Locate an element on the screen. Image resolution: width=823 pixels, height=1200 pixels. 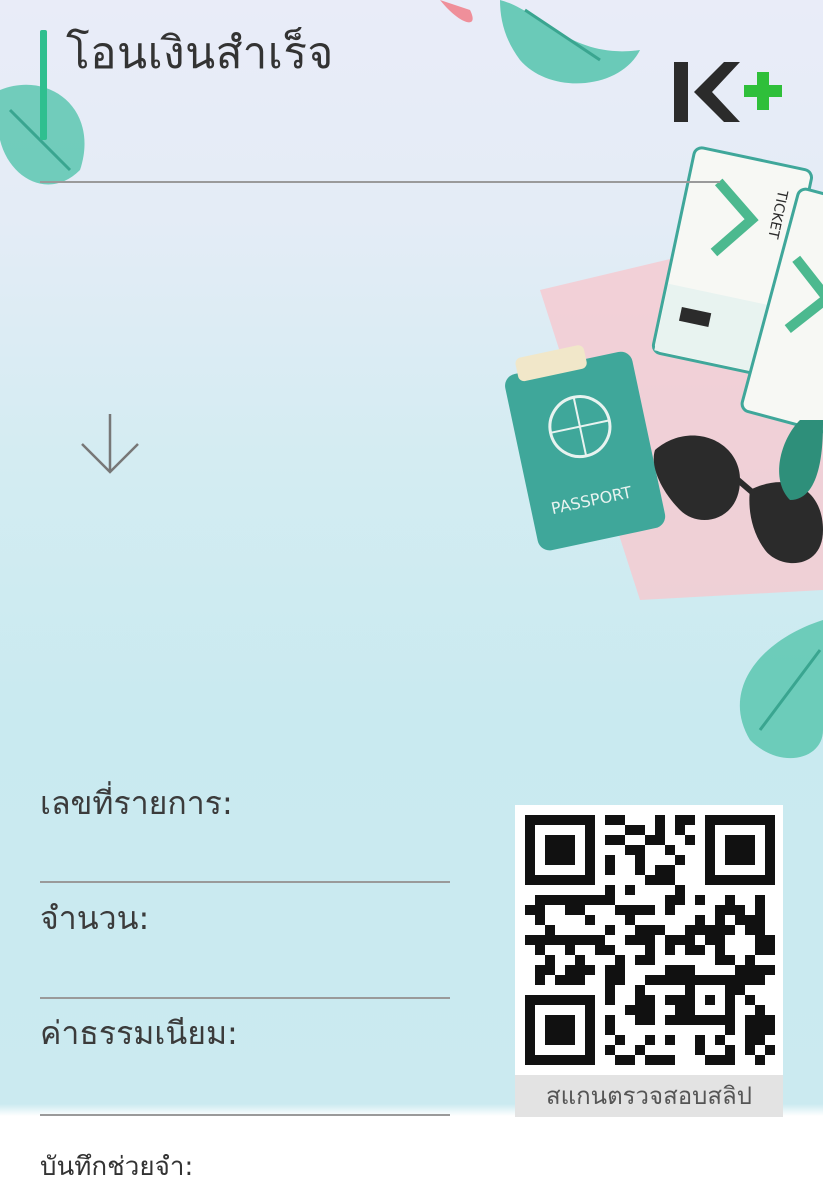
fee-divider is located at coordinates (245, 1115).